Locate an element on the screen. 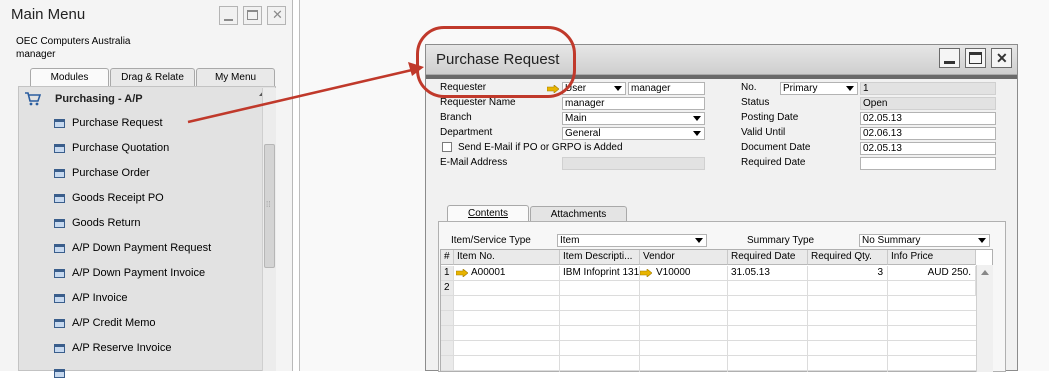  column-header-info-price: Info Price is located at coordinates (932, 257).